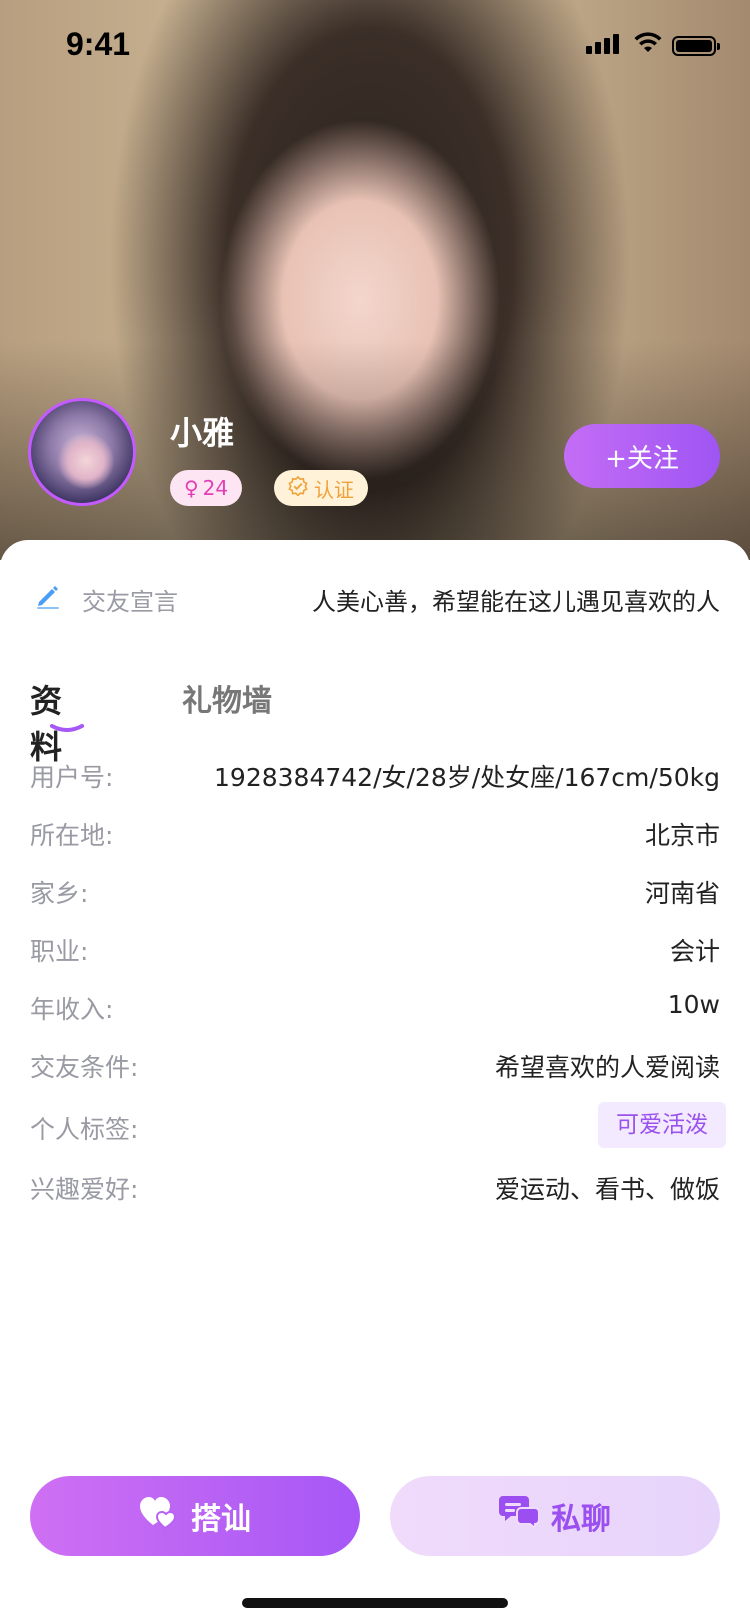 The width and height of the screenshot is (750, 1624). I want to click on detail-key: 年收入:, so click(72, 1009).